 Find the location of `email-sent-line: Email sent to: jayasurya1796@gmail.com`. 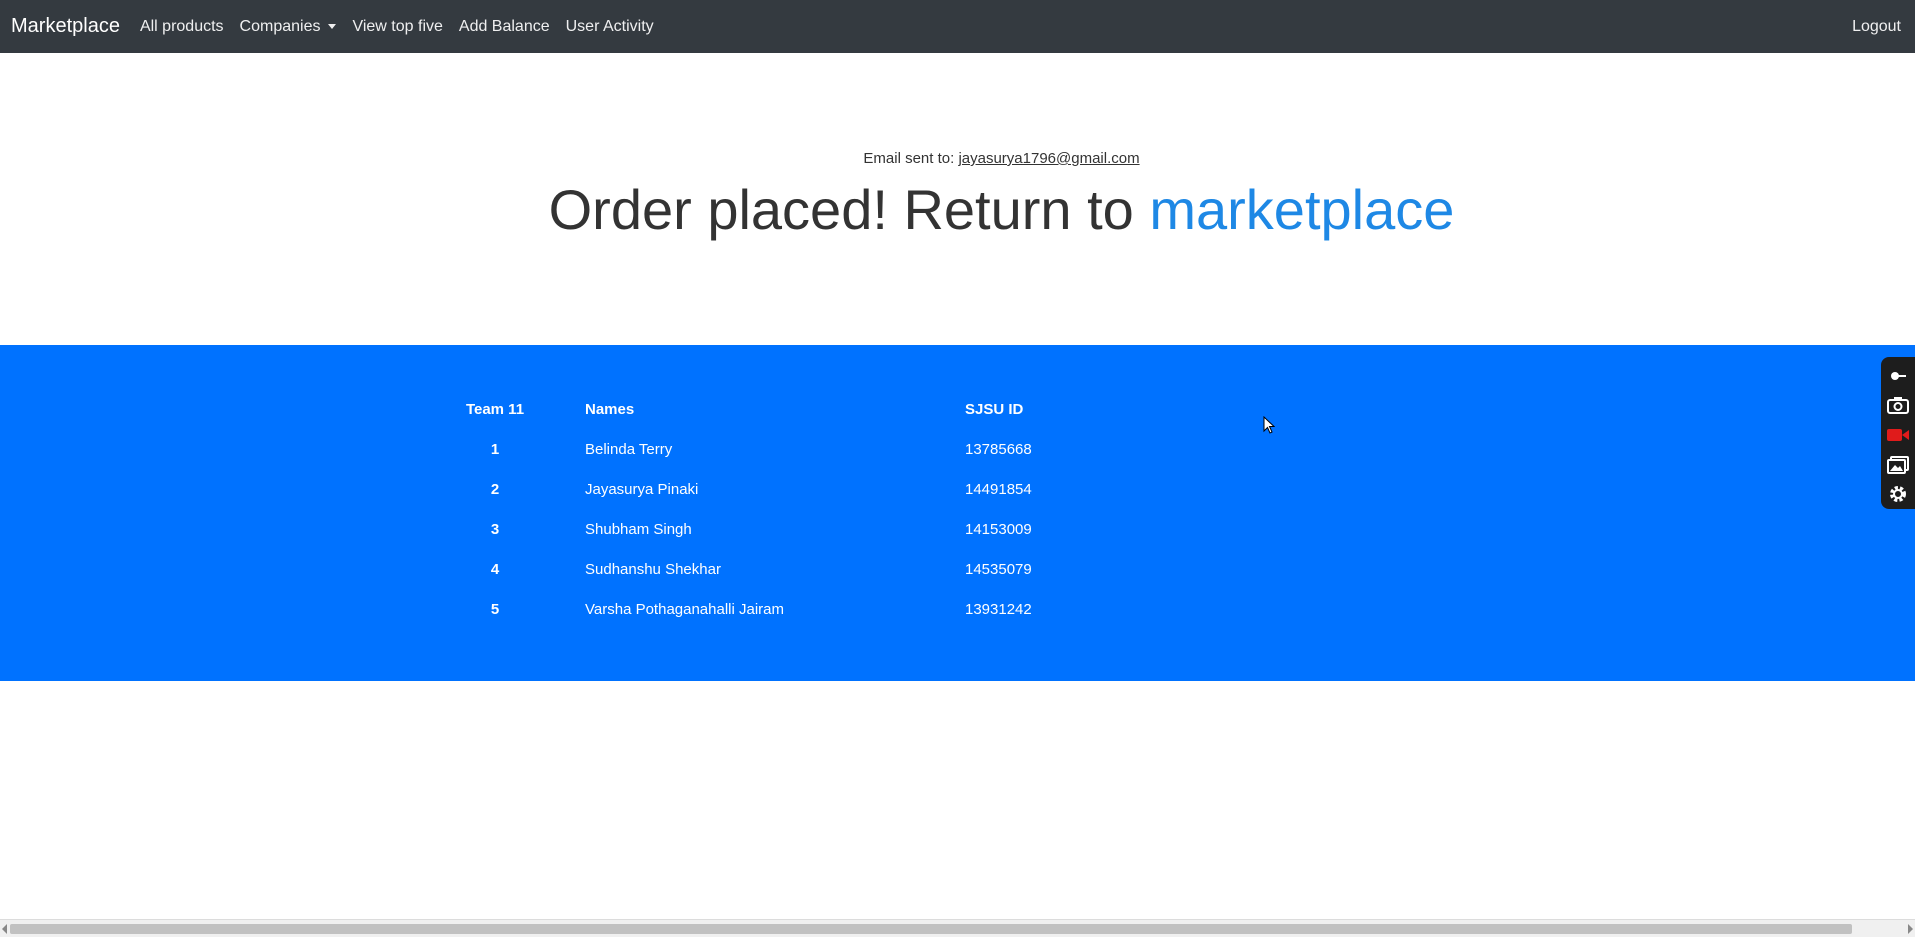

email-sent-line: Email sent to: jayasurya1796@gmail.com is located at coordinates (957, 158).